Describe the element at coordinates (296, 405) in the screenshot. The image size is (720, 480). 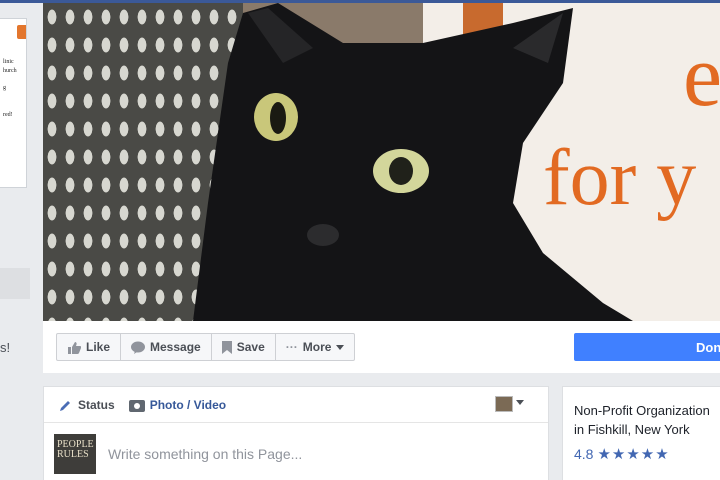
I see `composer-tabs: Status Photo / Video` at that location.